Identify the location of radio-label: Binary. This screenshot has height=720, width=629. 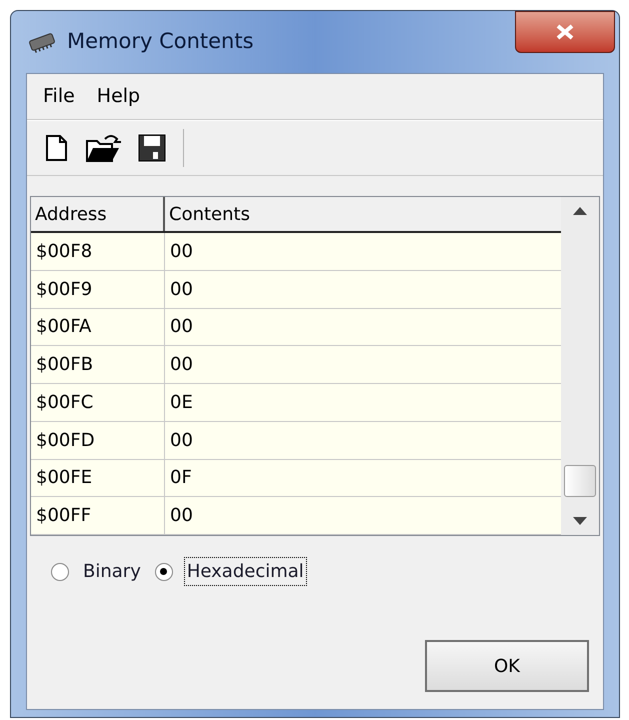
(112, 571).